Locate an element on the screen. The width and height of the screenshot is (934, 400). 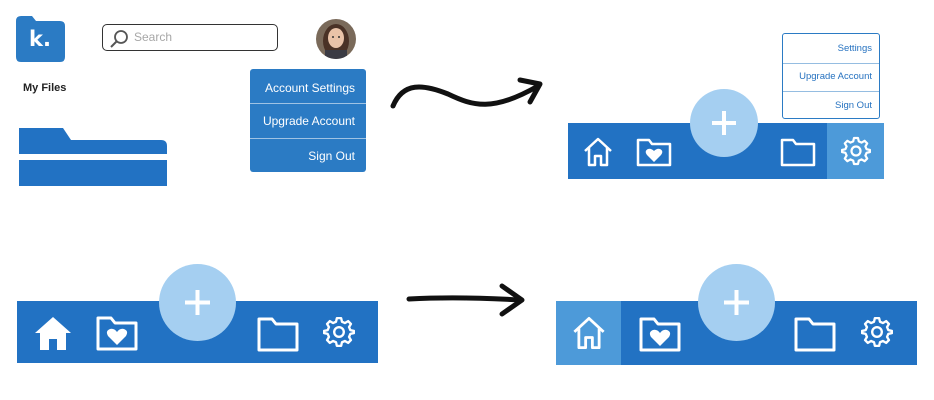
arrow-right-icon is located at coordinates (465, 300).